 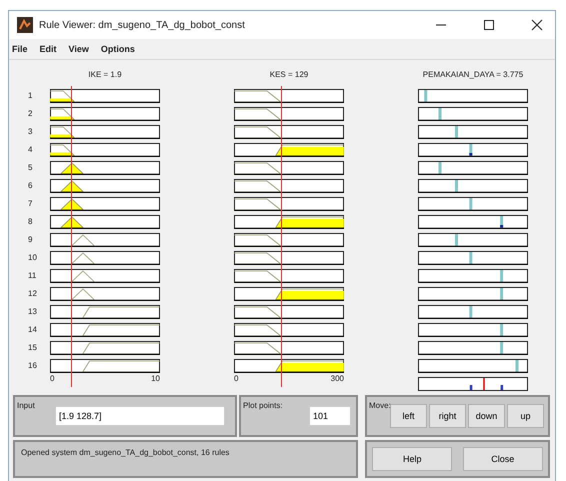 What do you see at coordinates (142, 25) in the screenshot?
I see `window-title: Rule Viewer: dm_sugeno_TA_dg_bobot_const` at bounding box center [142, 25].